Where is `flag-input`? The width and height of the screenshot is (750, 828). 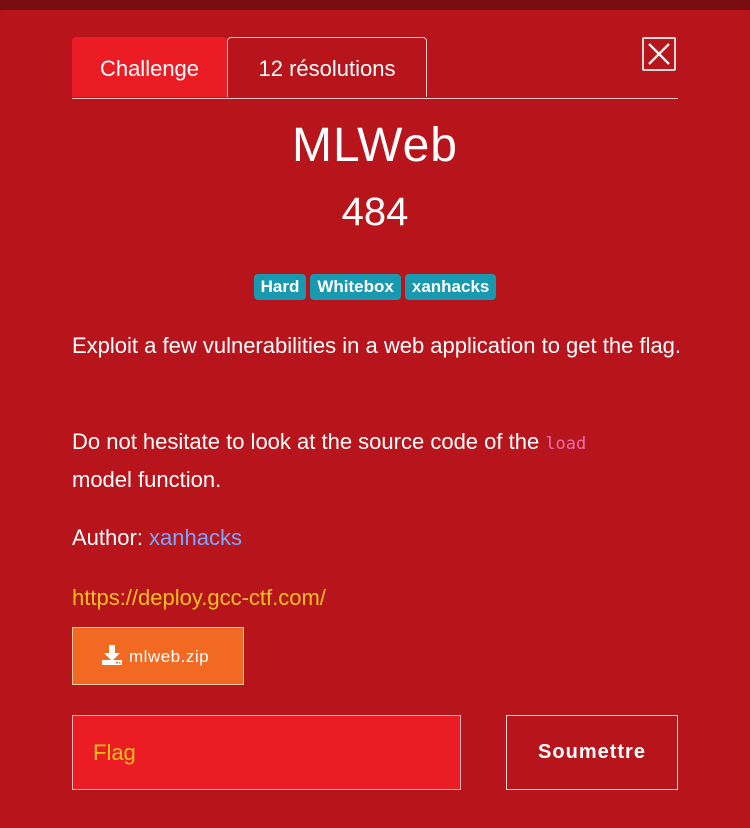
flag-input is located at coordinates (266, 752).